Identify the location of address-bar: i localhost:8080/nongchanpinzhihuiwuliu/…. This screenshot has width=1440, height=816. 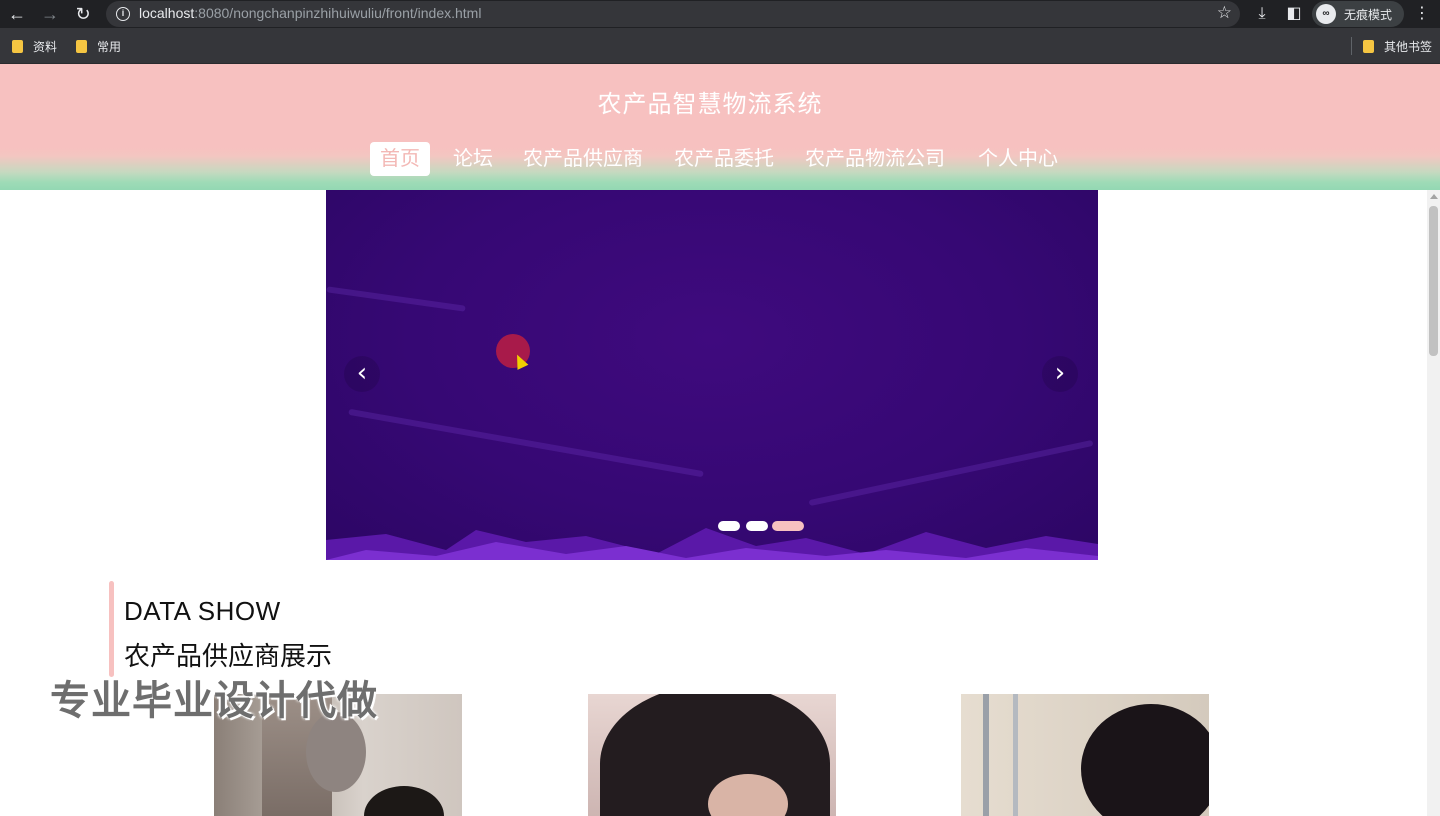
(673, 14).